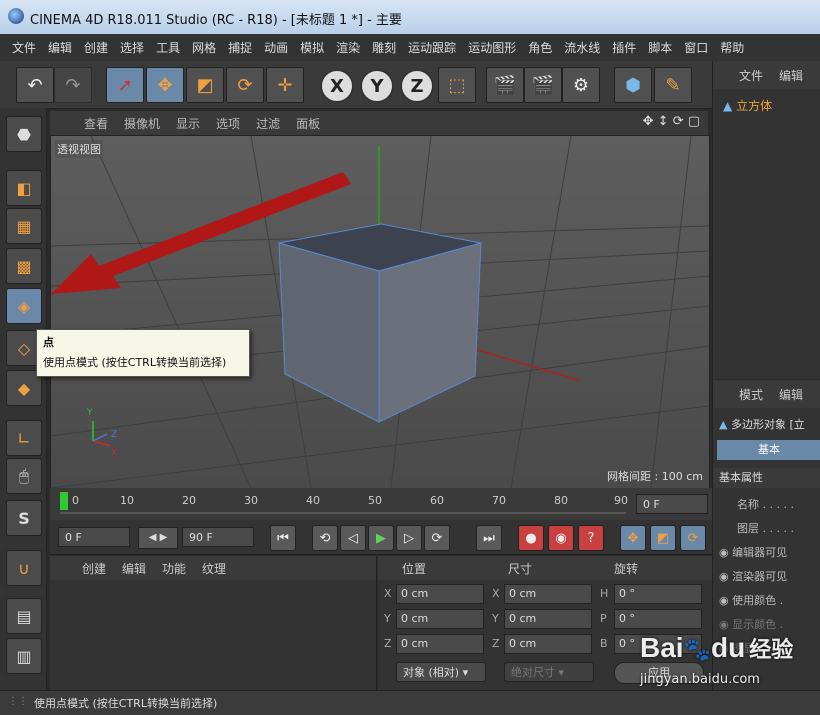 The height and width of the screenshot is (715, 820). Describe the element at coordinates (492, 47) in the screenshot. I see `menu-mograph: 运动图形` at that location.